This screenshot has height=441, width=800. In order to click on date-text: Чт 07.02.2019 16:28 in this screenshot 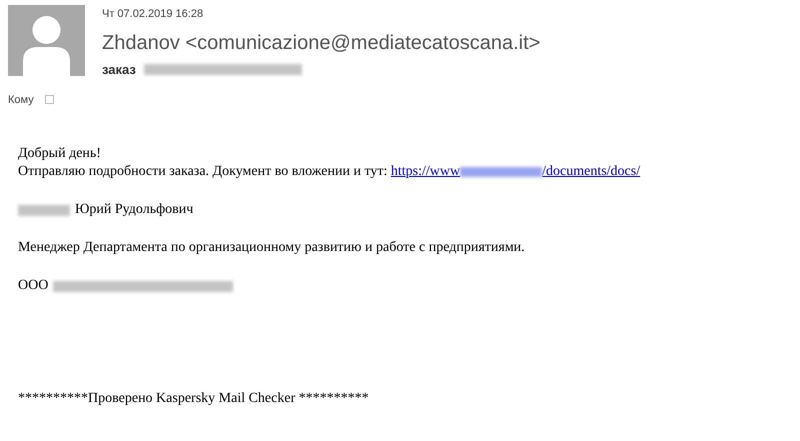, I will do `click(153, 14)`.